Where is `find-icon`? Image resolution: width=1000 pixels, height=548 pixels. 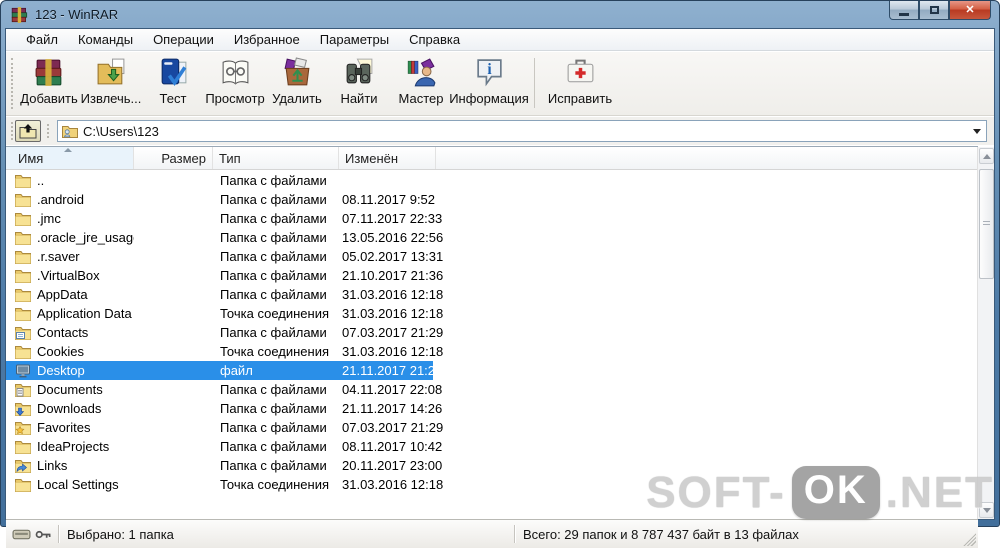 find-icon is located at coordinates (359, 72).